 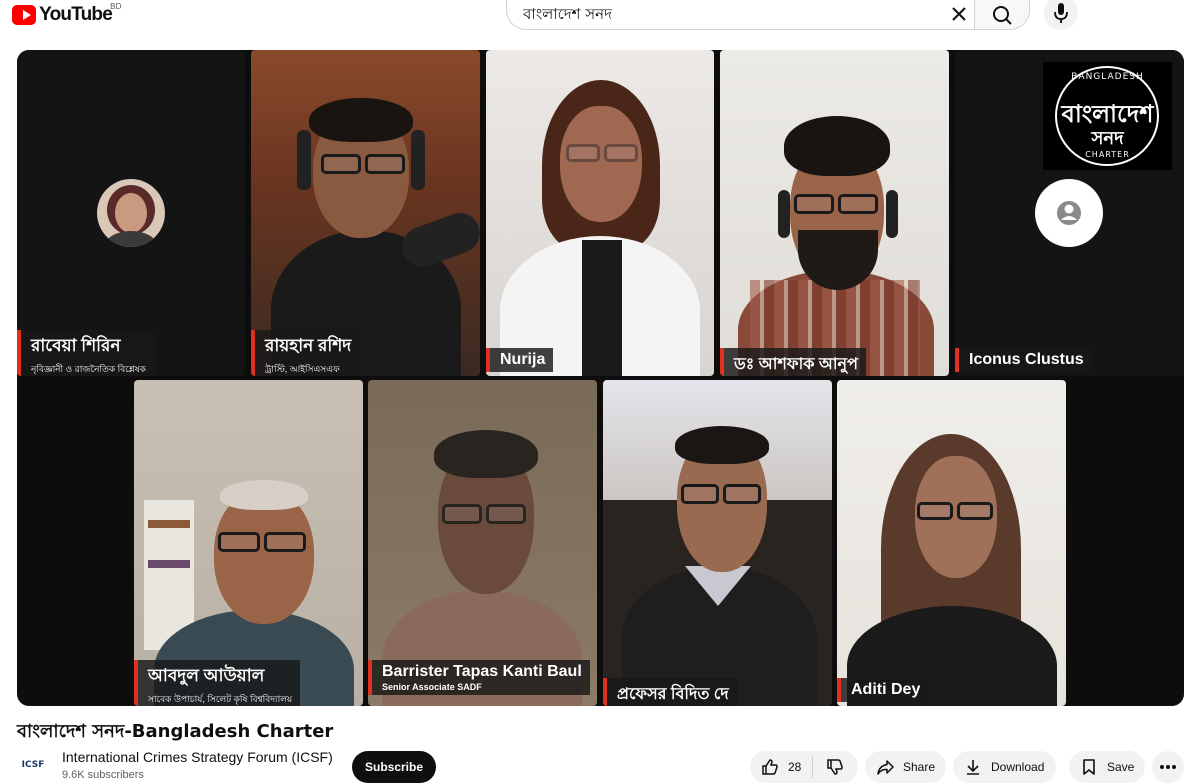 I want to click on more-horizontal-icon, so click(x=1168, y=767).